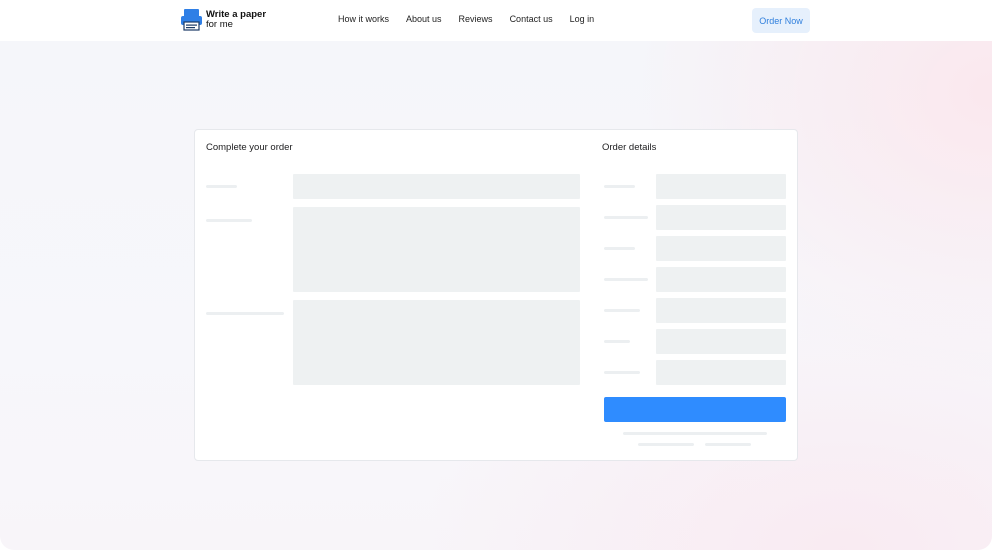 The image size is (992, 550). I want to click on order-details-title: Order details, so click(629, 147).